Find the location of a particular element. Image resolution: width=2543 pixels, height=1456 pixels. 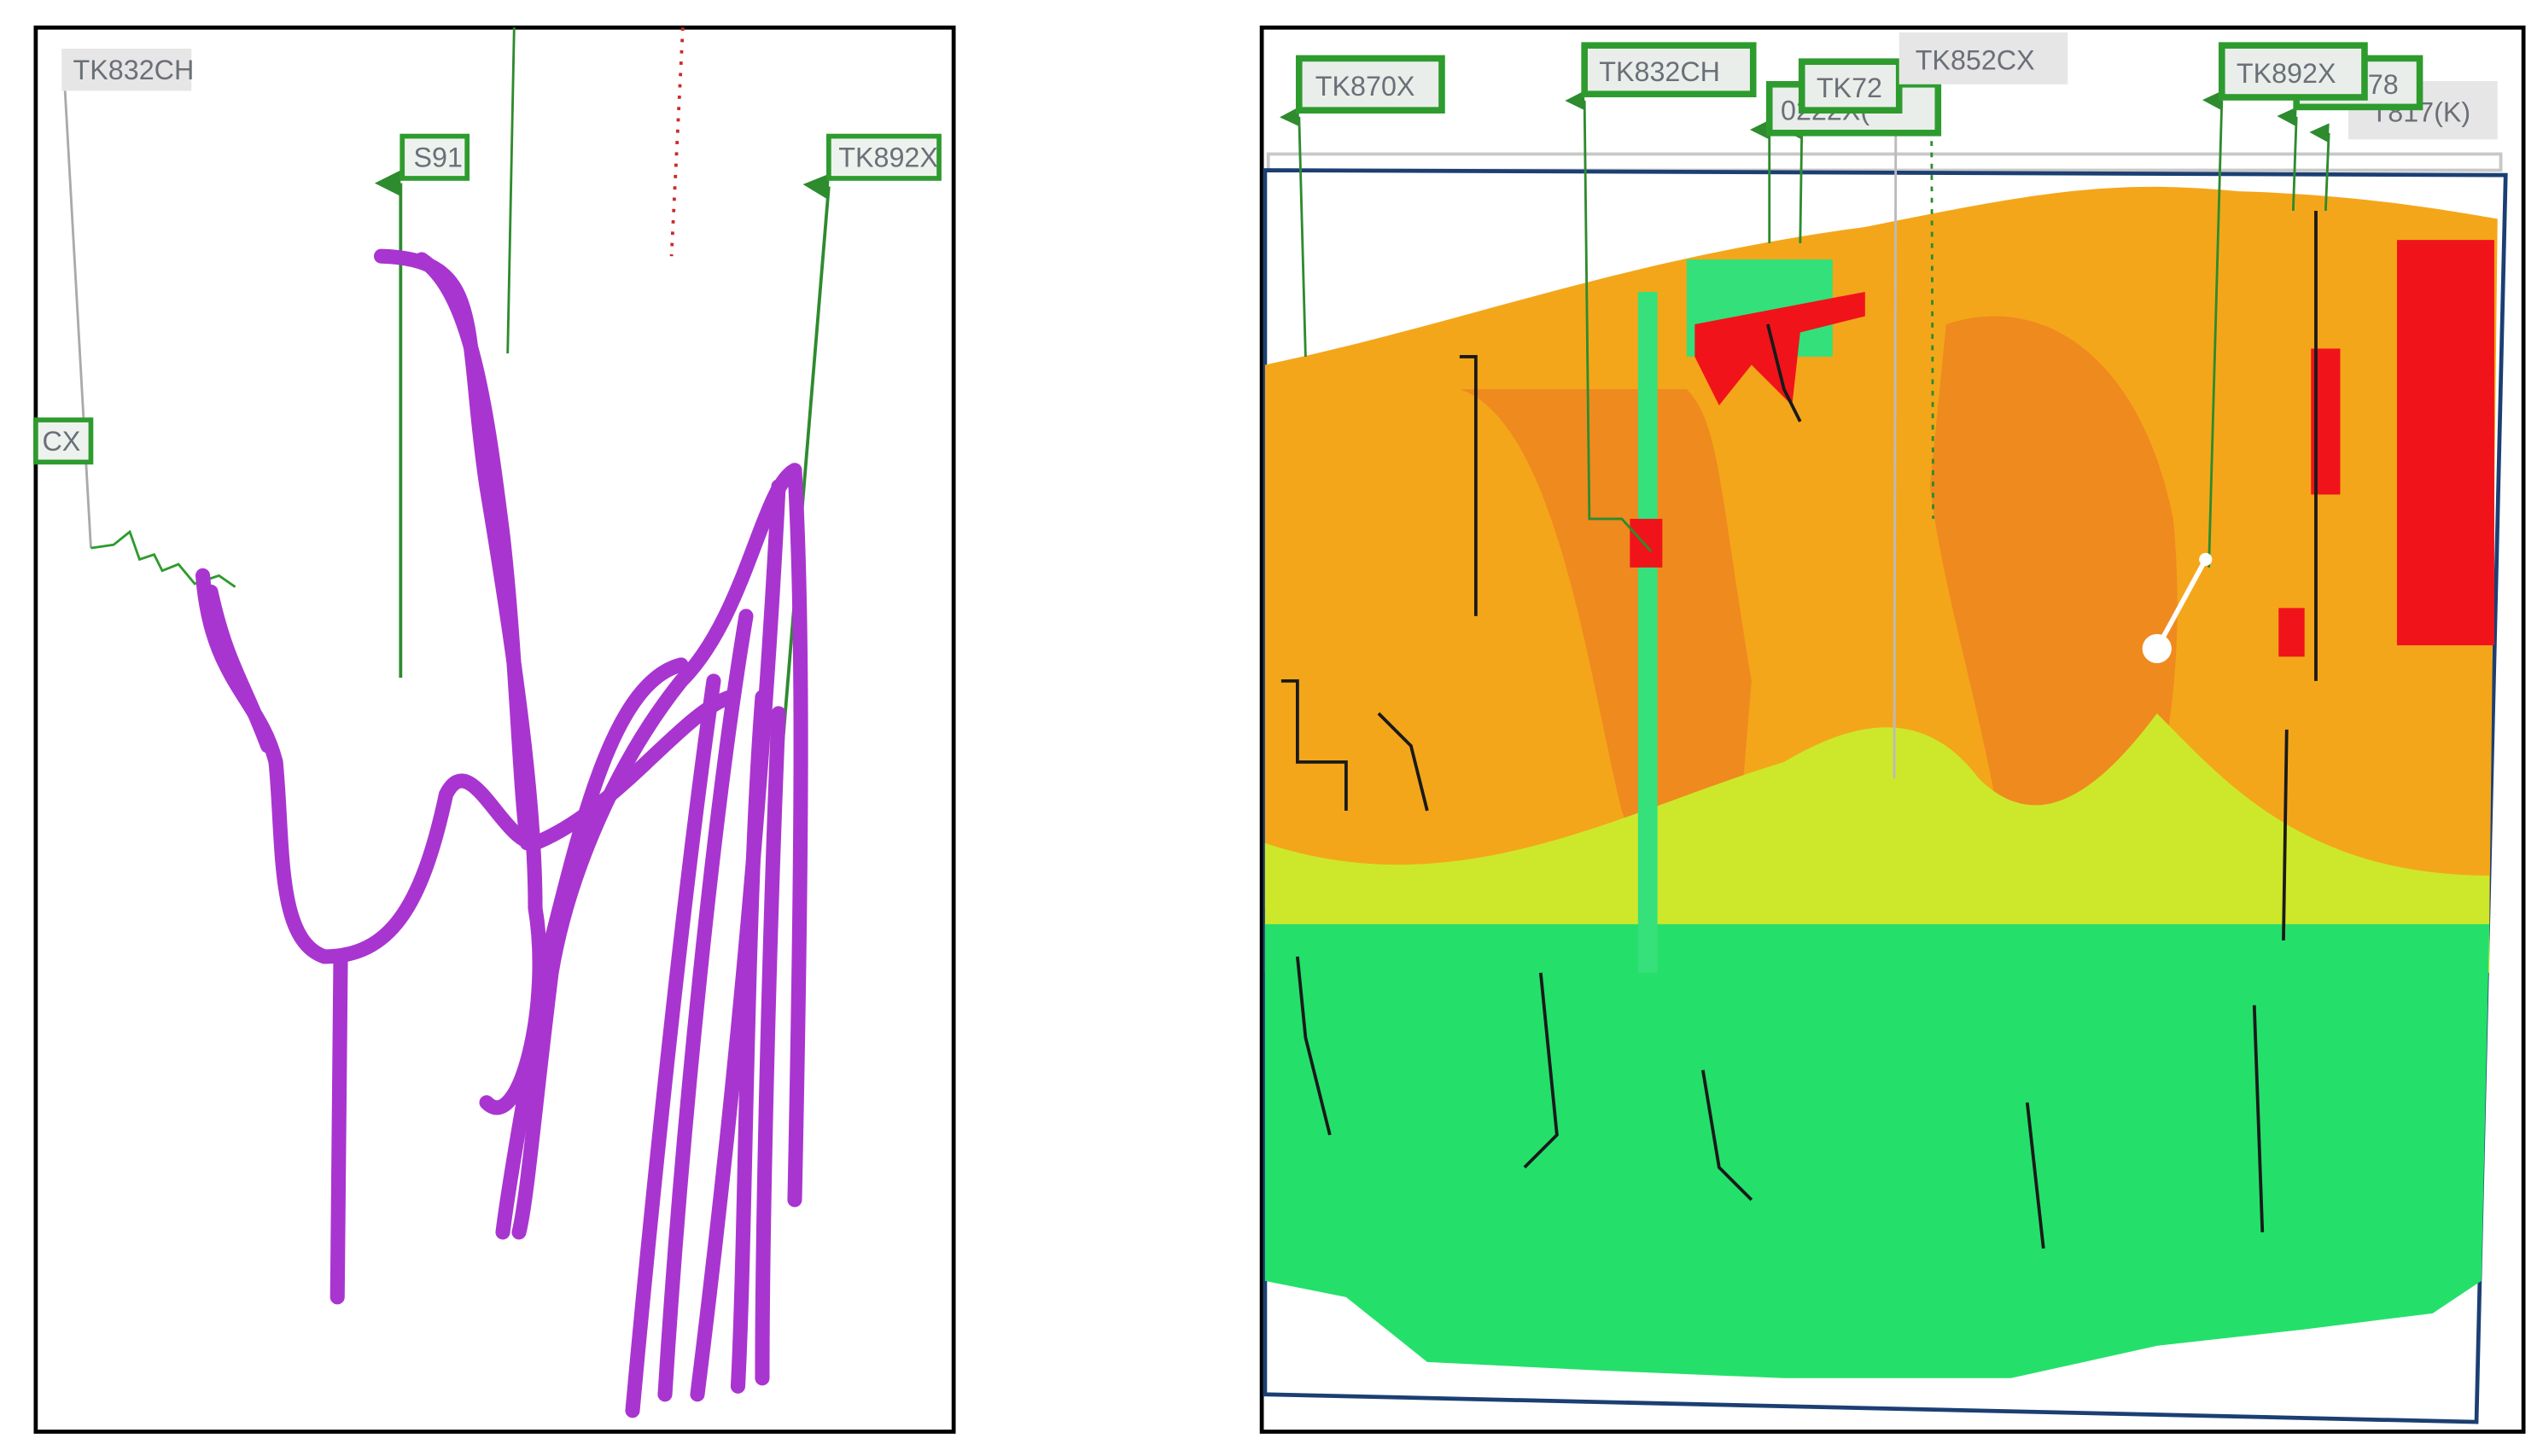

label-tk852cx: TK852CX is located at coordinates (1983, 58).